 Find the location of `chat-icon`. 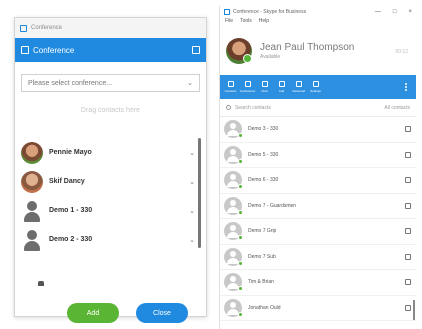

chat-icon is located at coordinates (264, 84).